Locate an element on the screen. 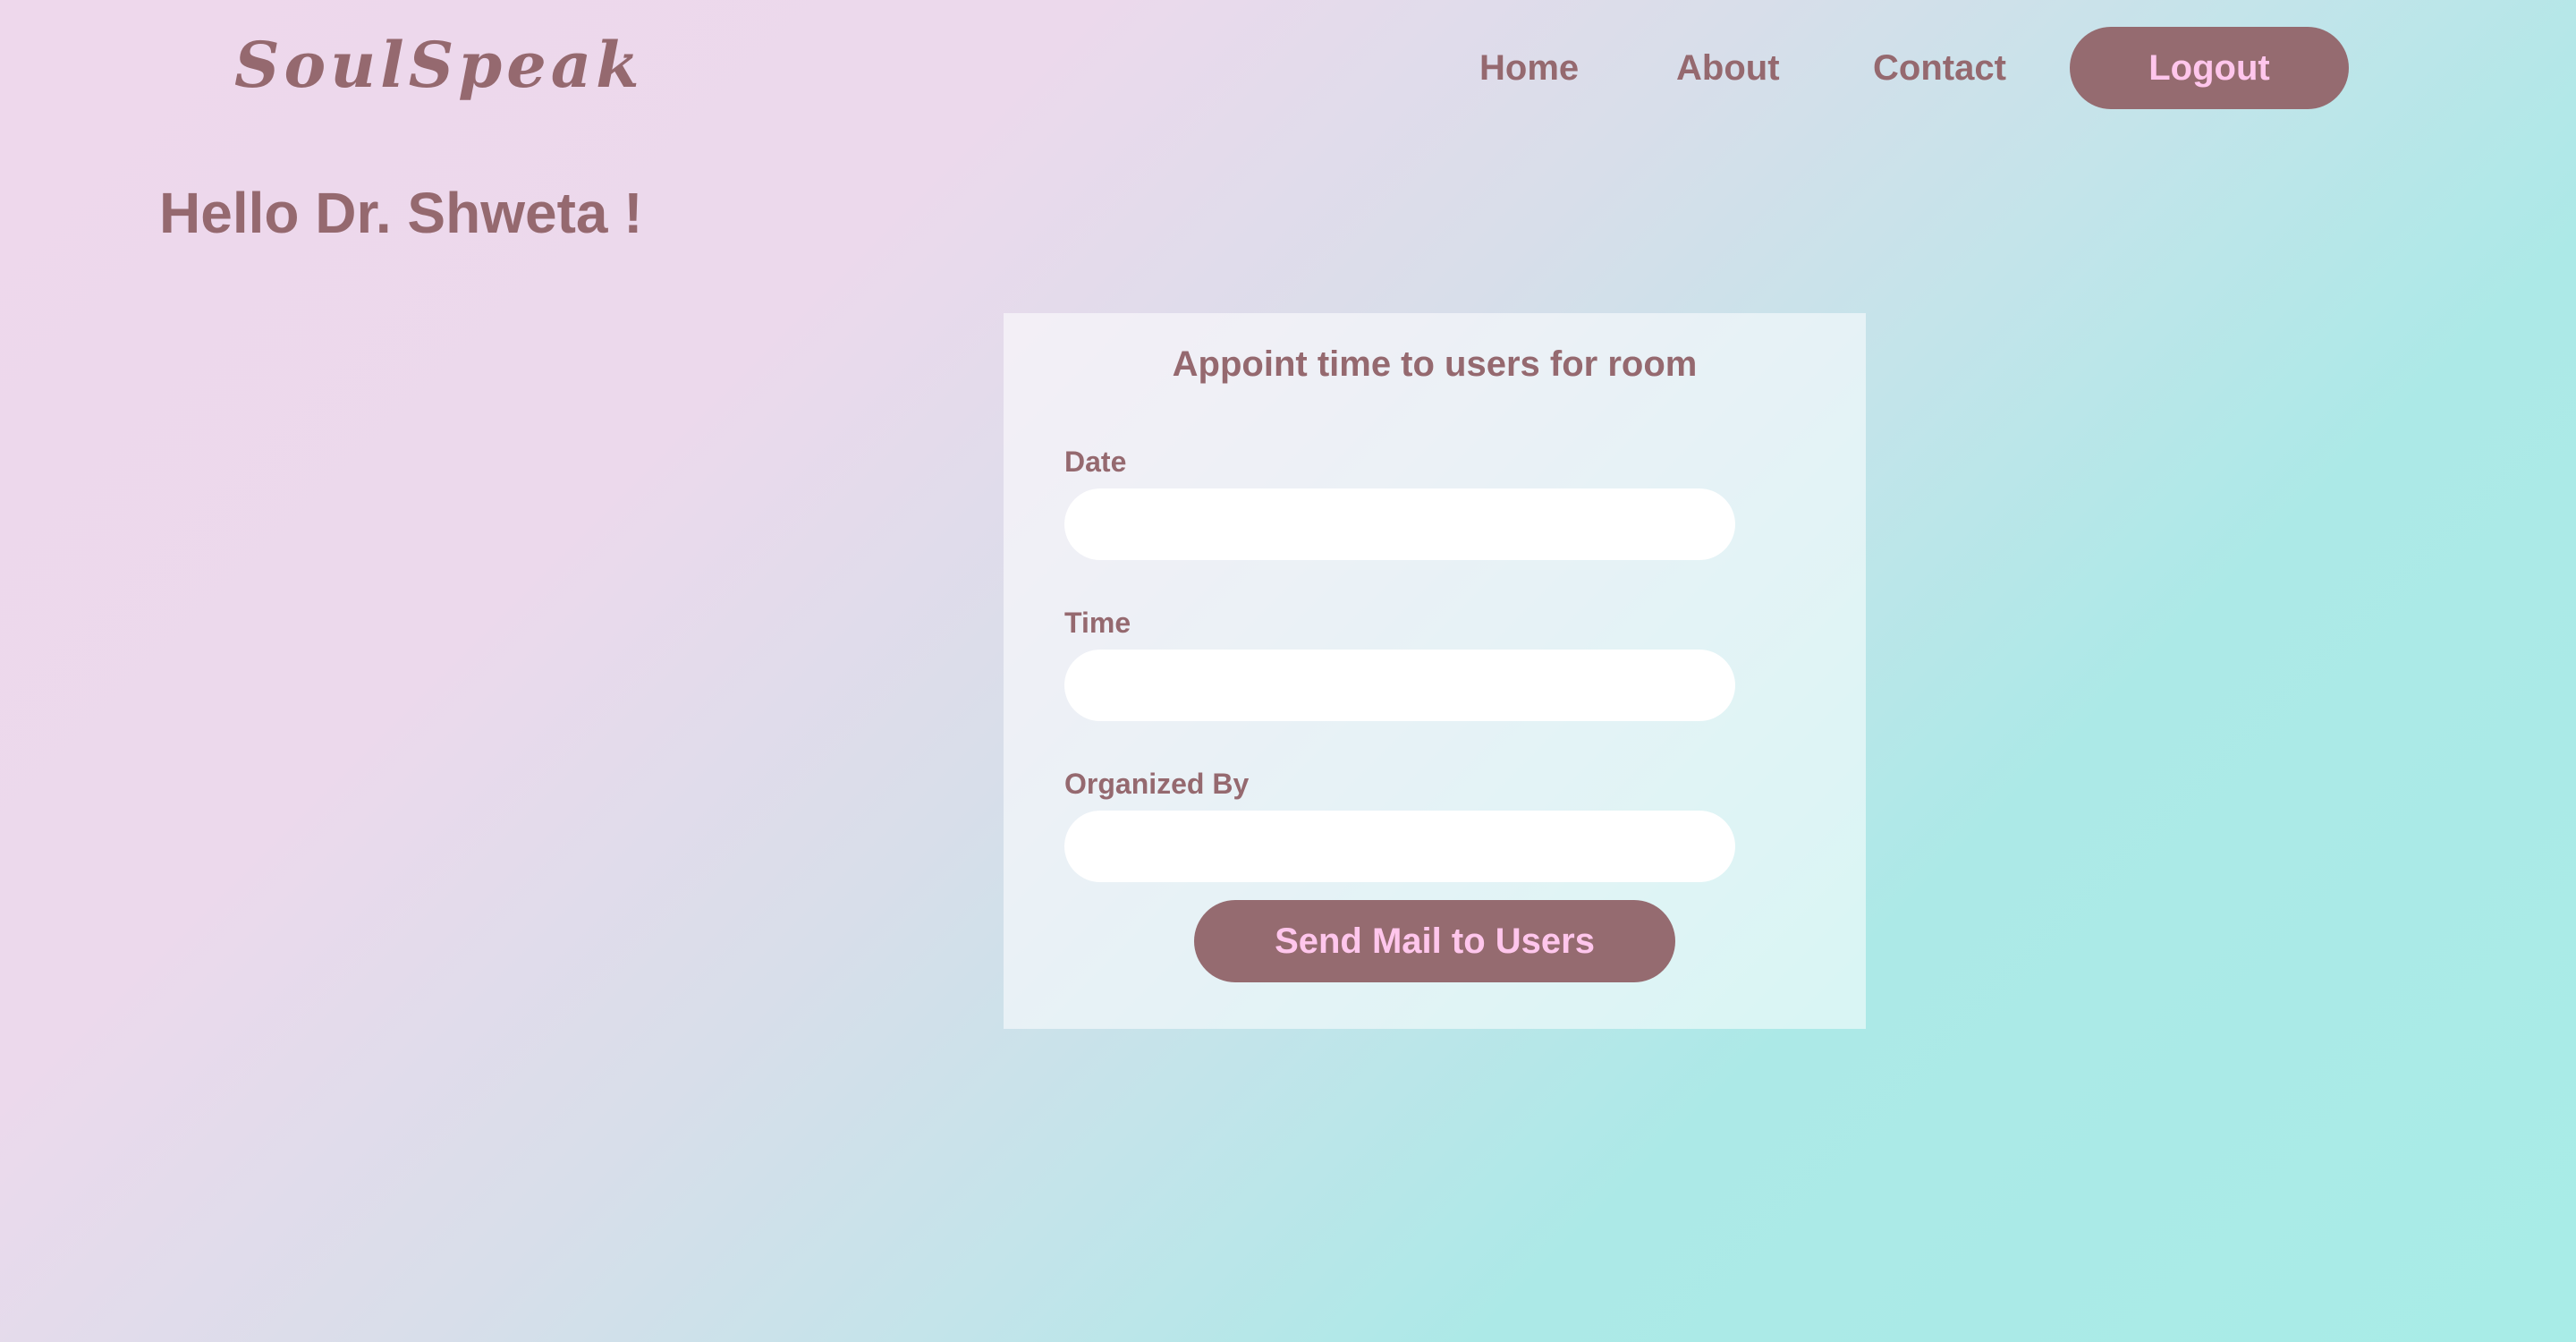 Image resolution: width=2576 pixels, height=1342 pixels. navbar: SoulSpeak Home About Contact Logout is located at coordinates (1288, 67).